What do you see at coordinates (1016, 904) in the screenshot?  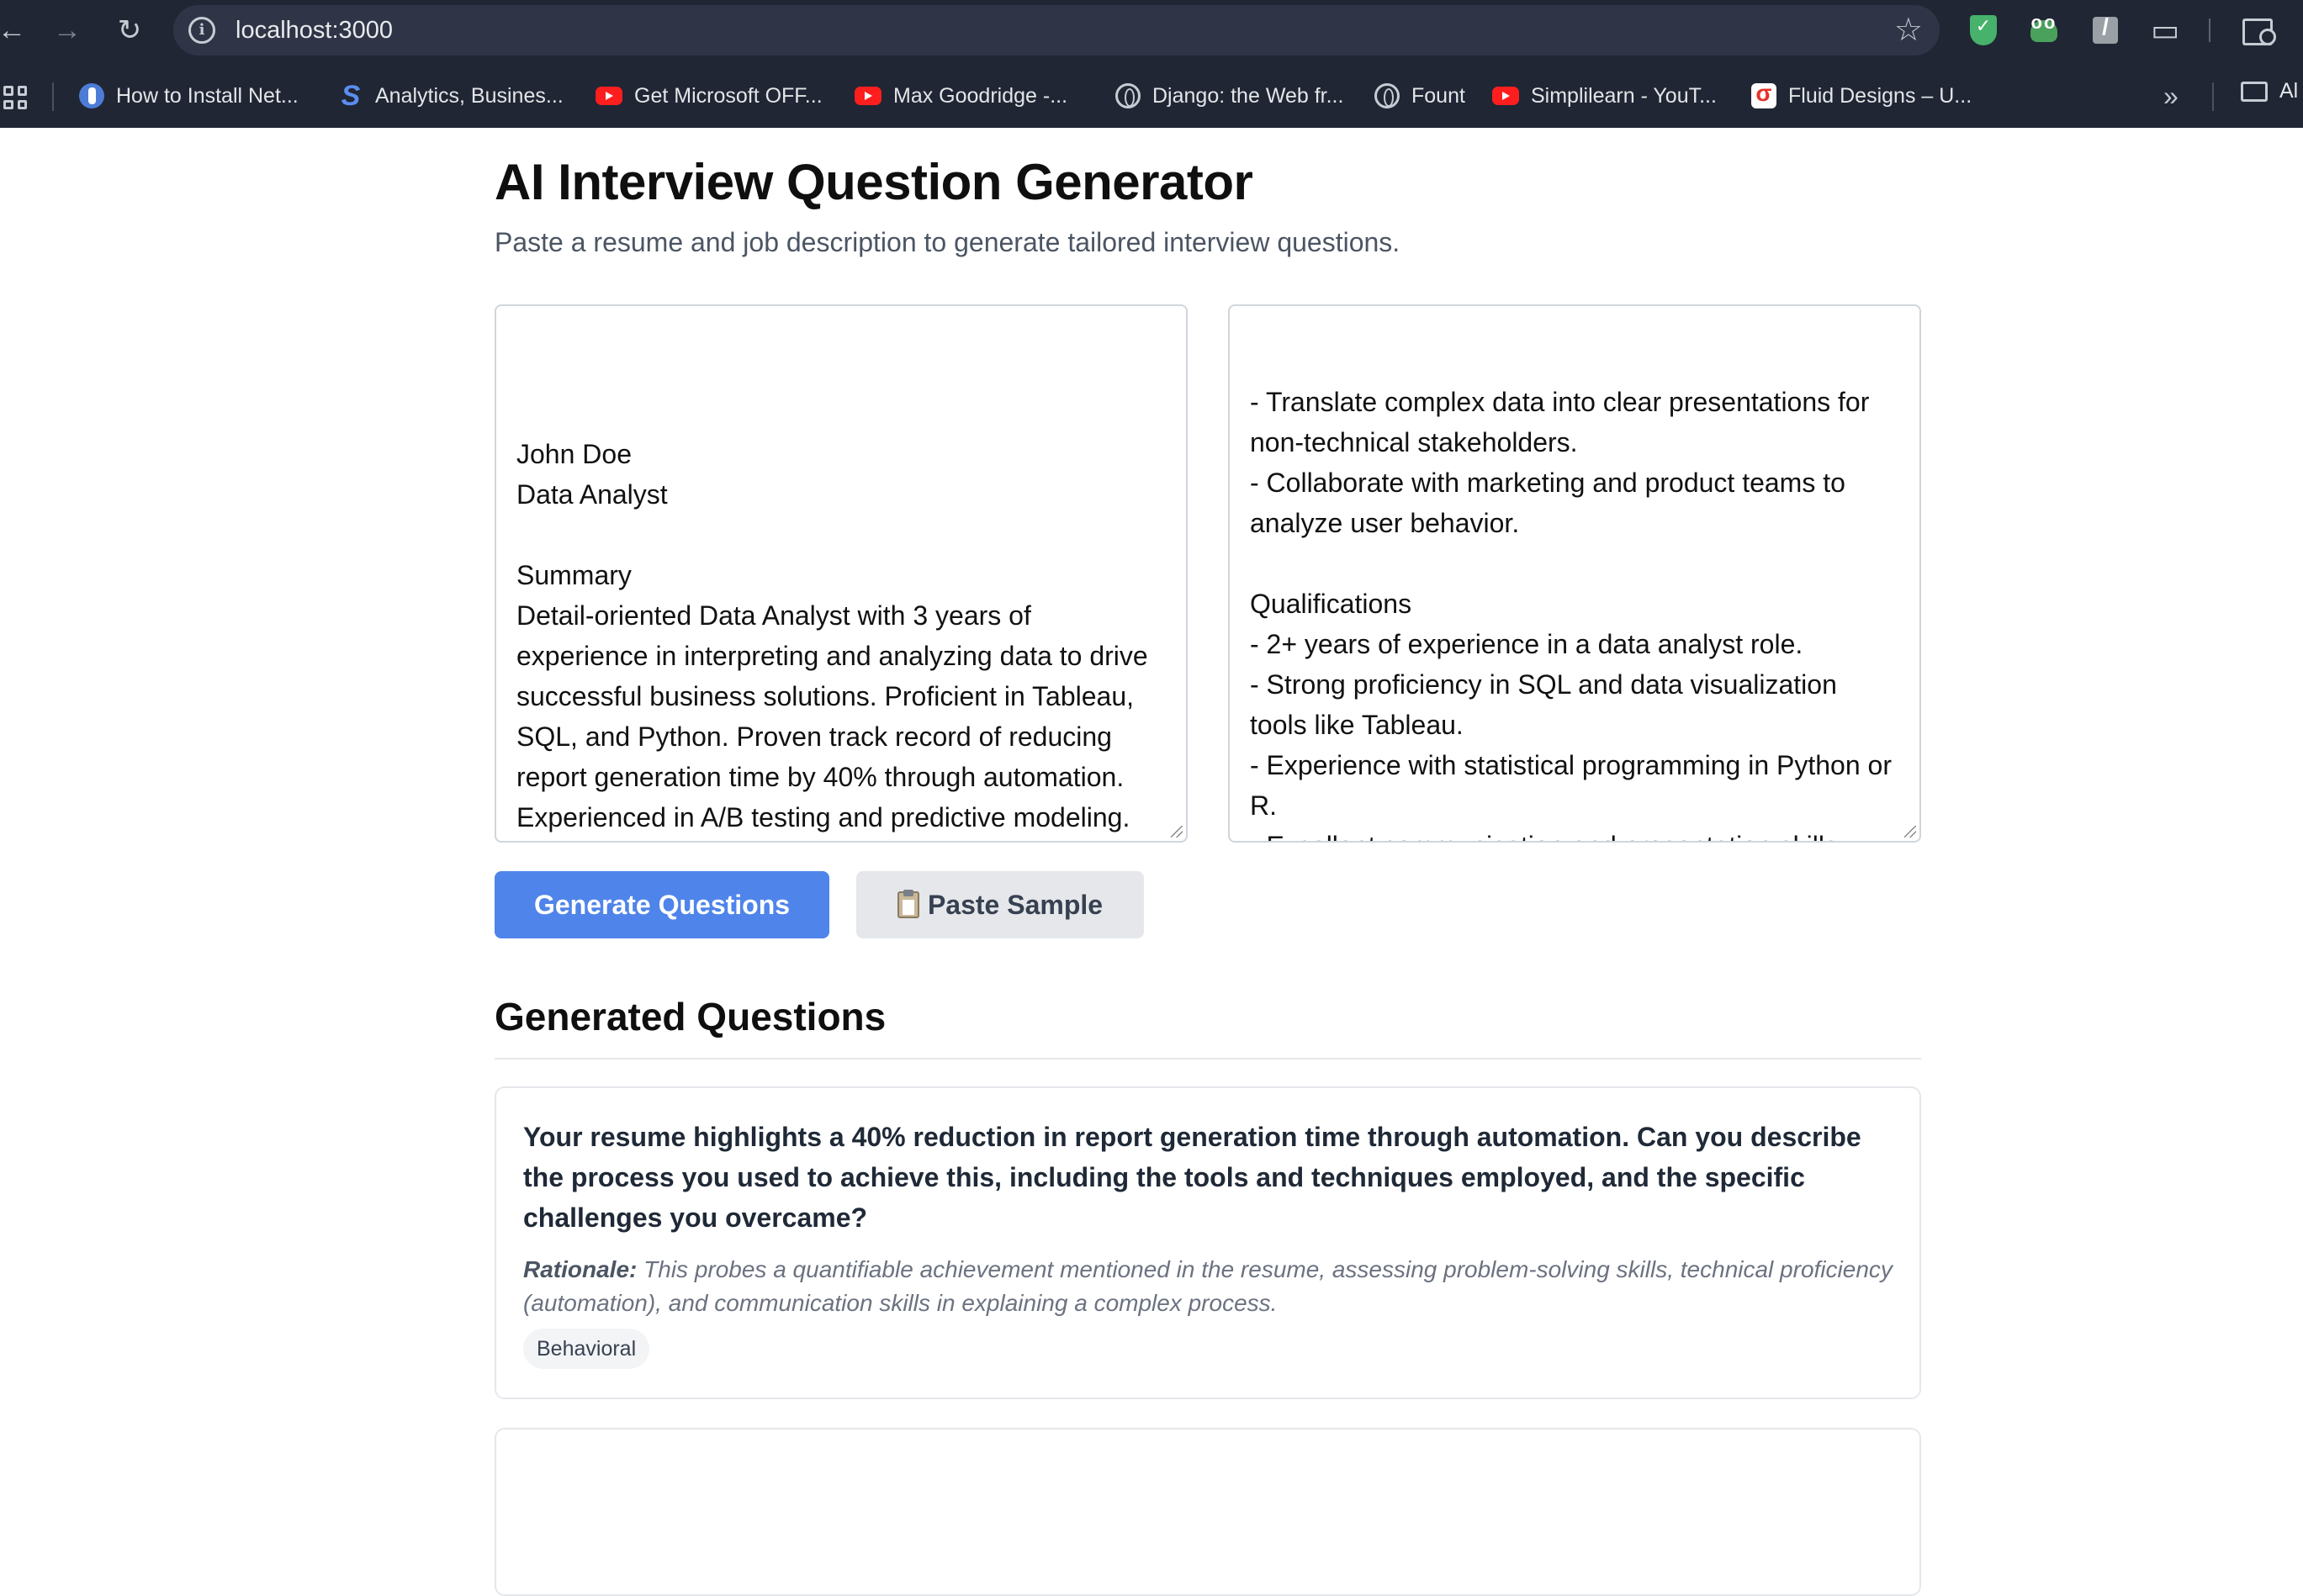 I see `paste-sample-label: Paste Sample` at bounding box center [1016, 904].